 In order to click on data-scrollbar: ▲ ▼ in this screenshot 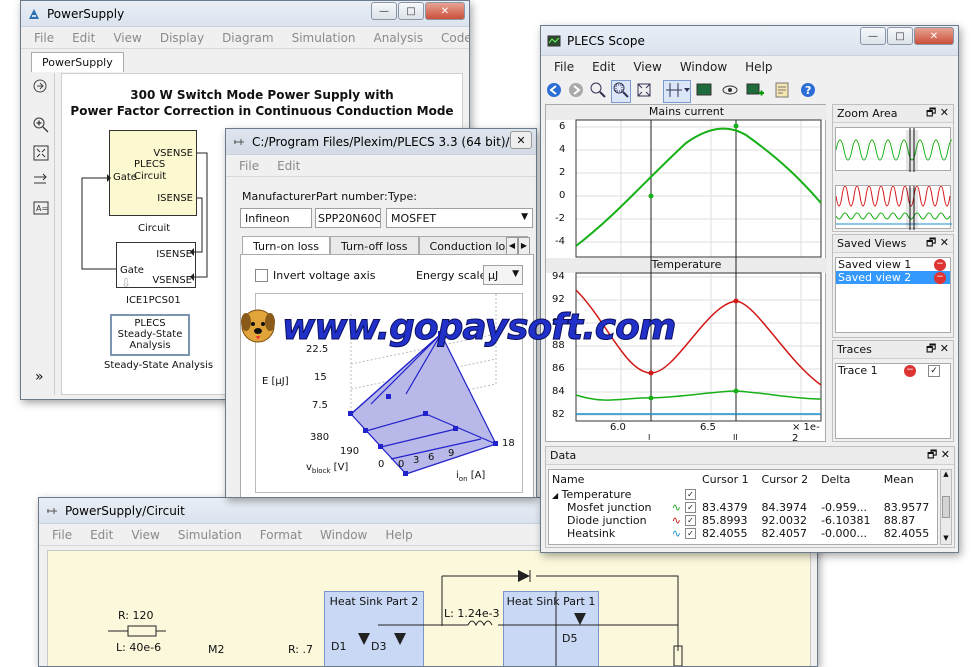, I will do `click(946, 507)`.